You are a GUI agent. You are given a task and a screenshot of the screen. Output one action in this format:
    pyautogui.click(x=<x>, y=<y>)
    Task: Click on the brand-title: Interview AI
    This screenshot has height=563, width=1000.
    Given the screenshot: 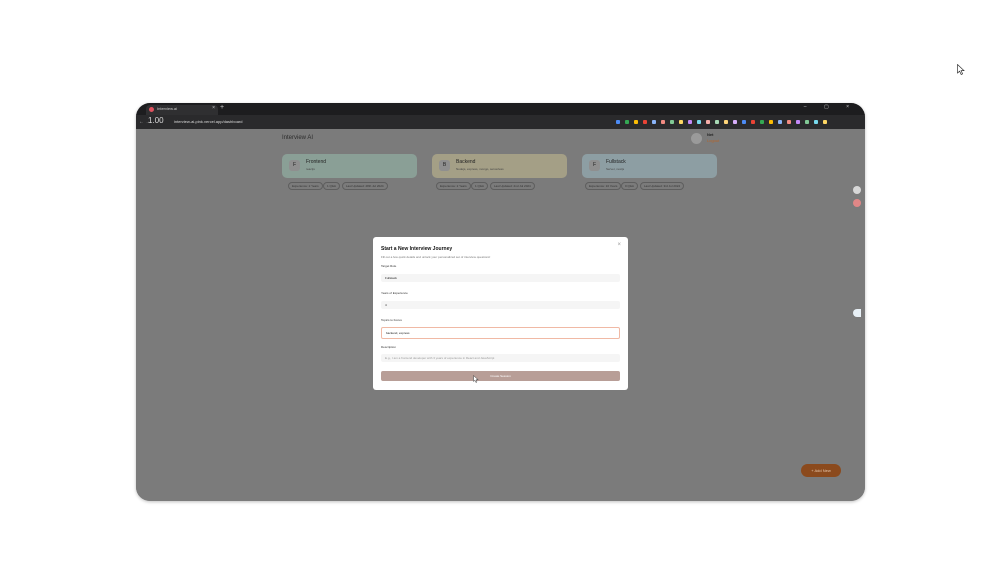 What is the action you would take?
    pyautogui.click(x=298, y=138)
    